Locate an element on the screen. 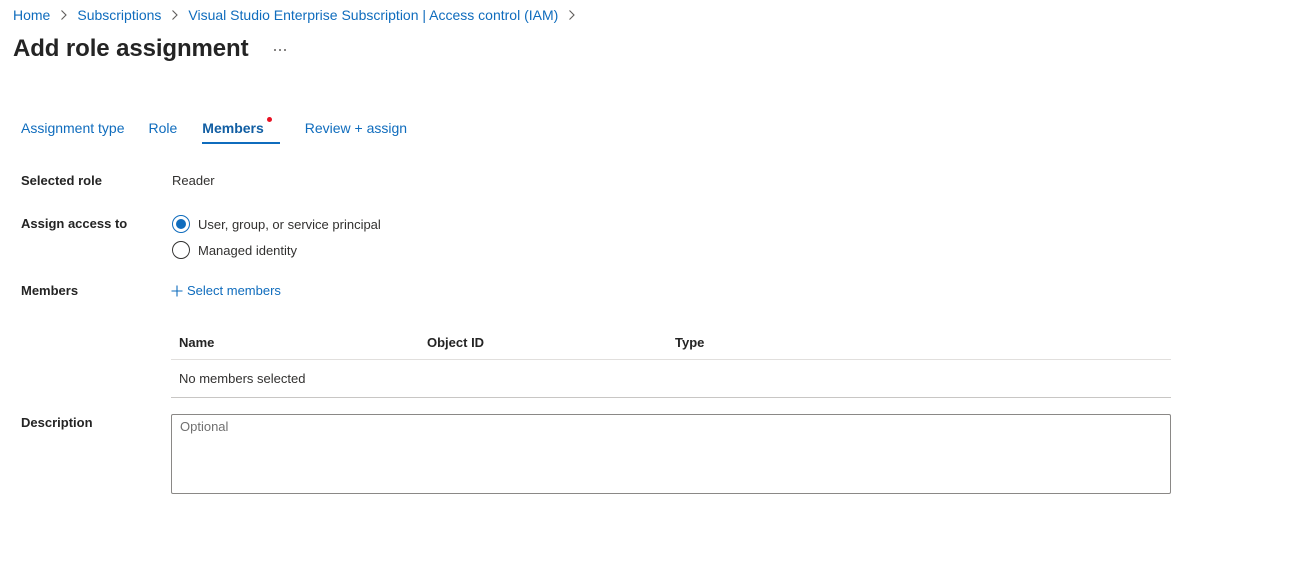  select-members-link: Select members is located at coordinates (226, 290).